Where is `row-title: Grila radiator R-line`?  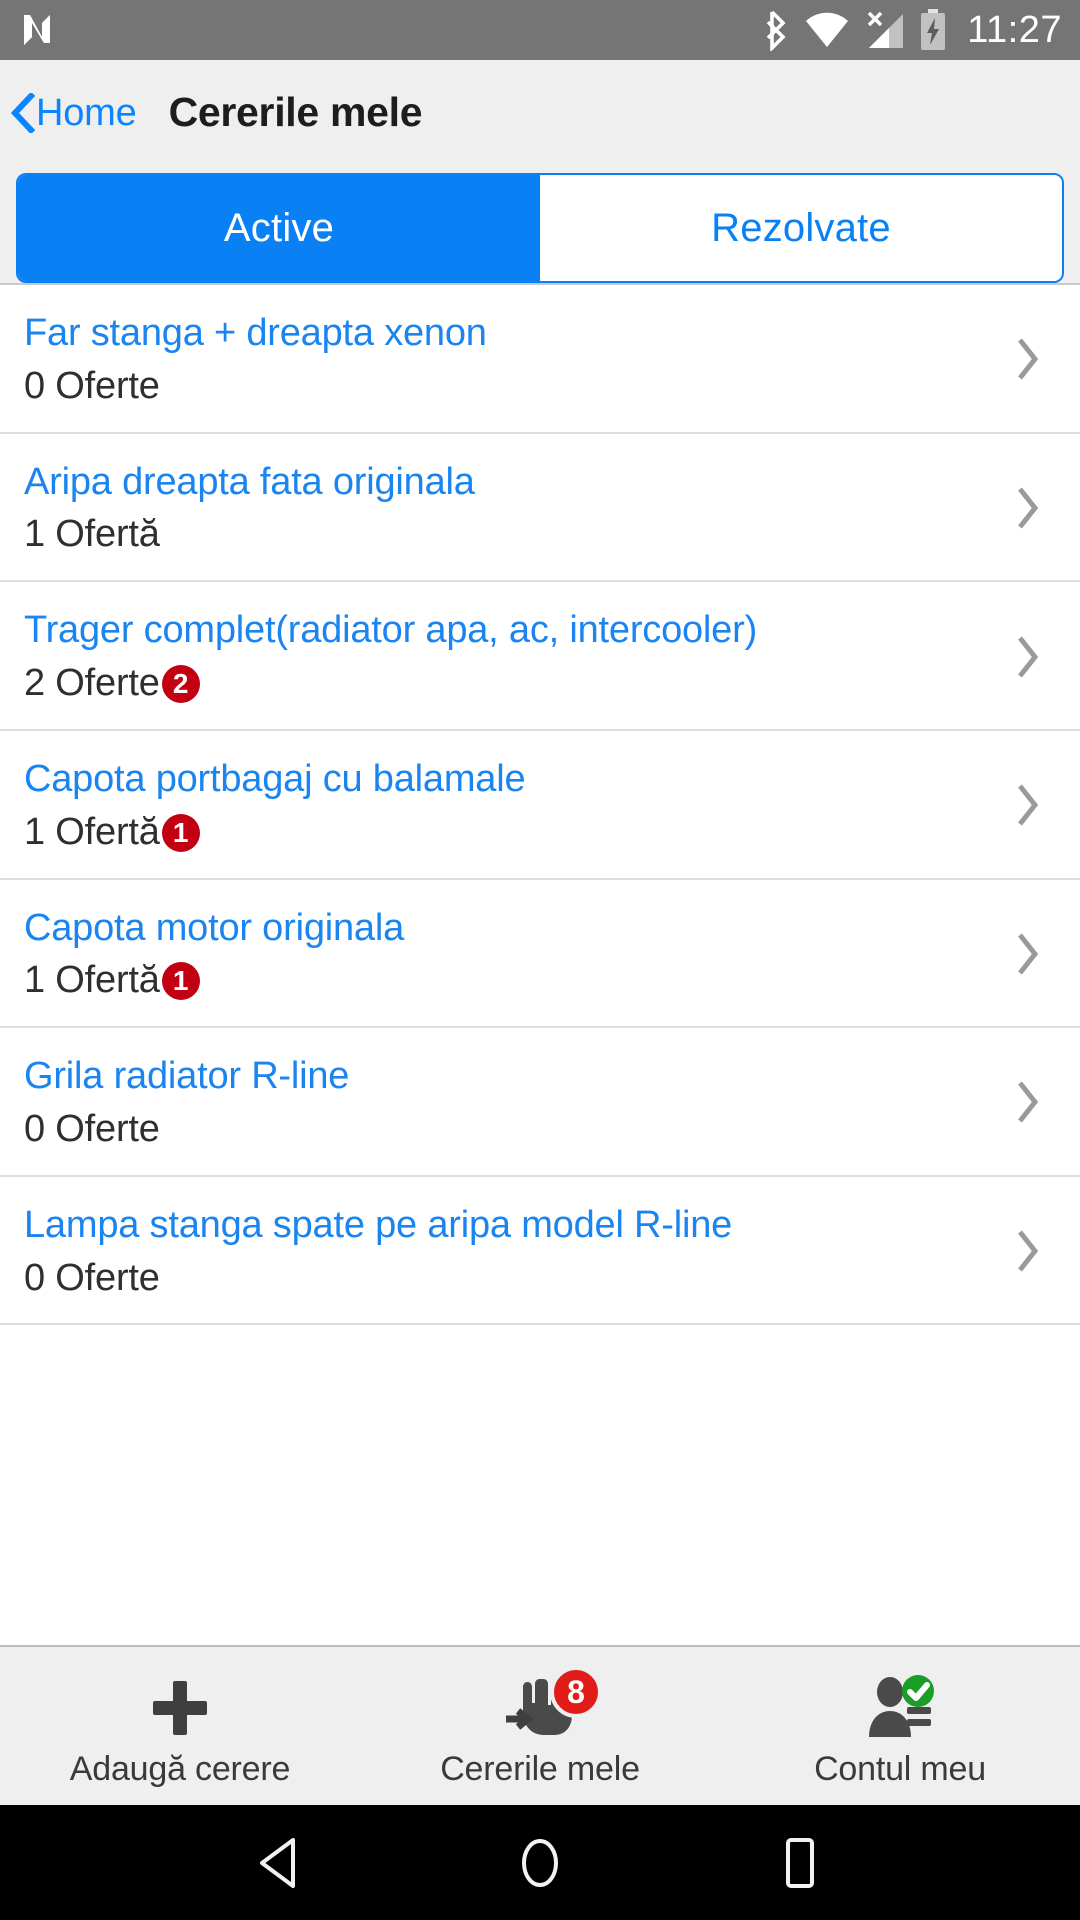 row-title: Grila radiator R-line is located at coordinates (187, 1076).